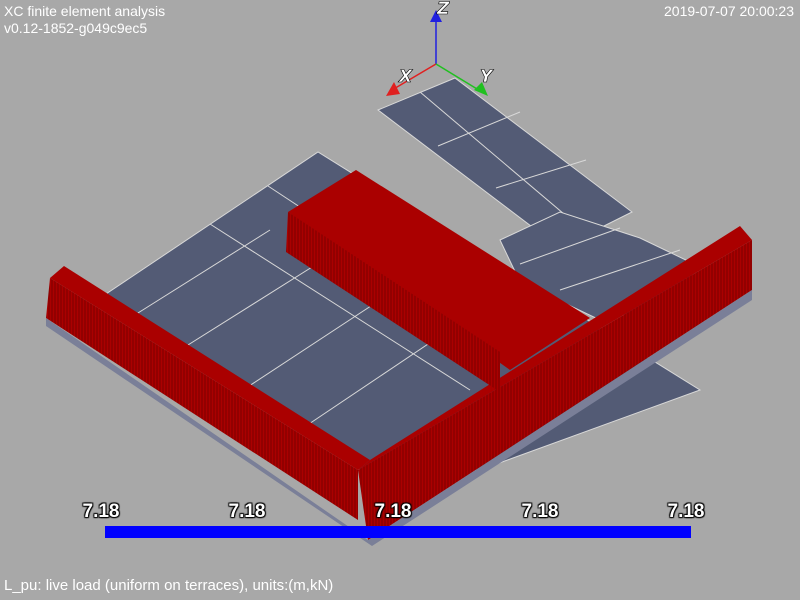 This screenshot has width=800, height=600. Describe the element at coordinates (487, 77) in the screenshot. I see `axis-y-label: Y` at that location.